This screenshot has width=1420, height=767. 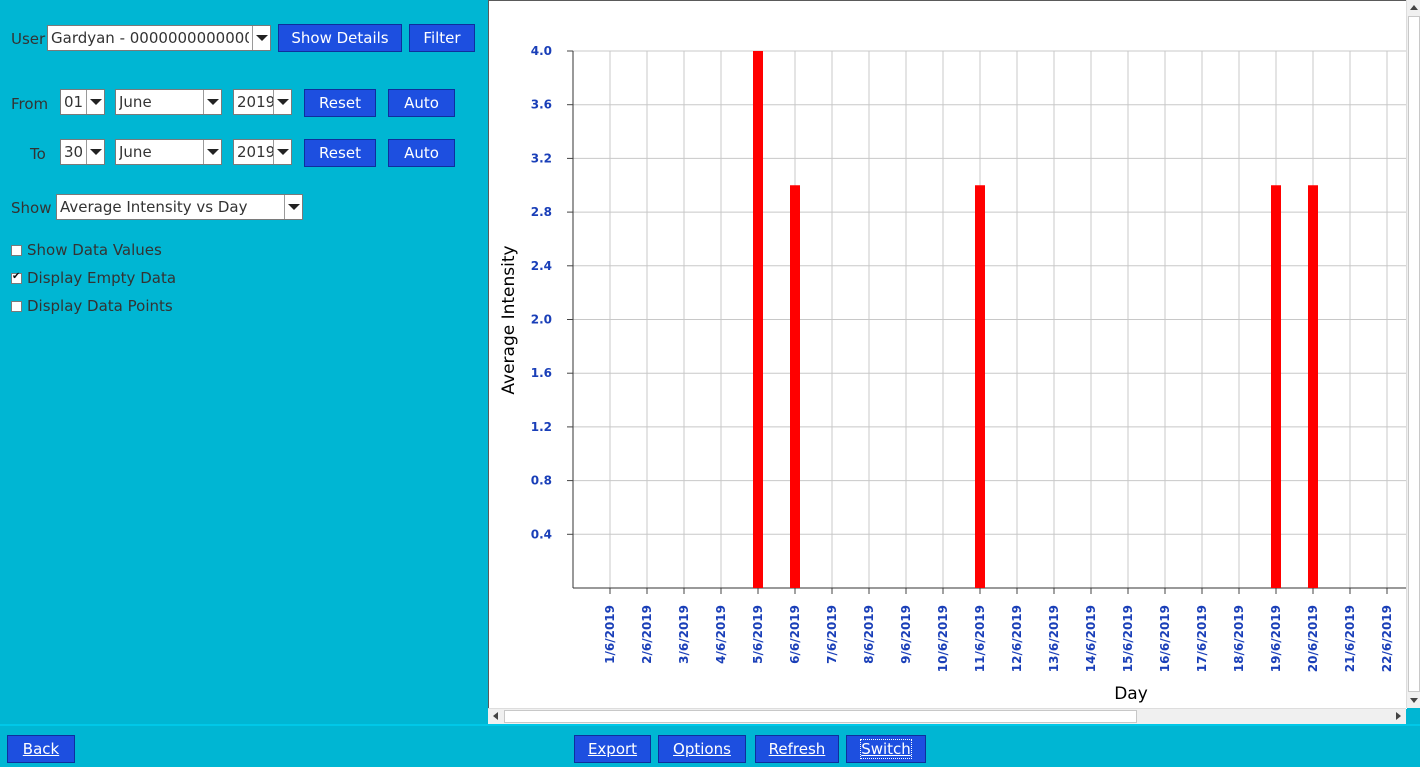 What do you see at coordinates (1350, 638) in the screenshot?
I see `x-tick-label: 21/6/2019` at bounding box center [1350, 638].